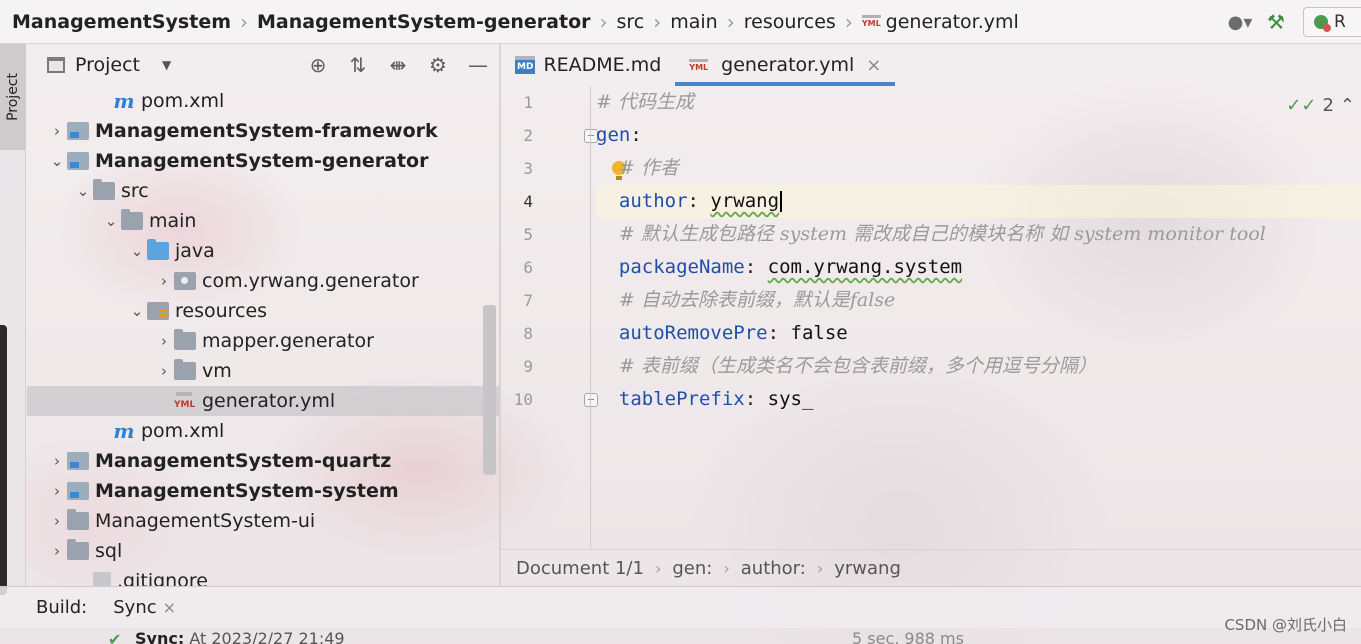  Describe the element at coordinates (1276, 22) in the screenshot. I see `build-hammer-icon: ⚒` at that location.